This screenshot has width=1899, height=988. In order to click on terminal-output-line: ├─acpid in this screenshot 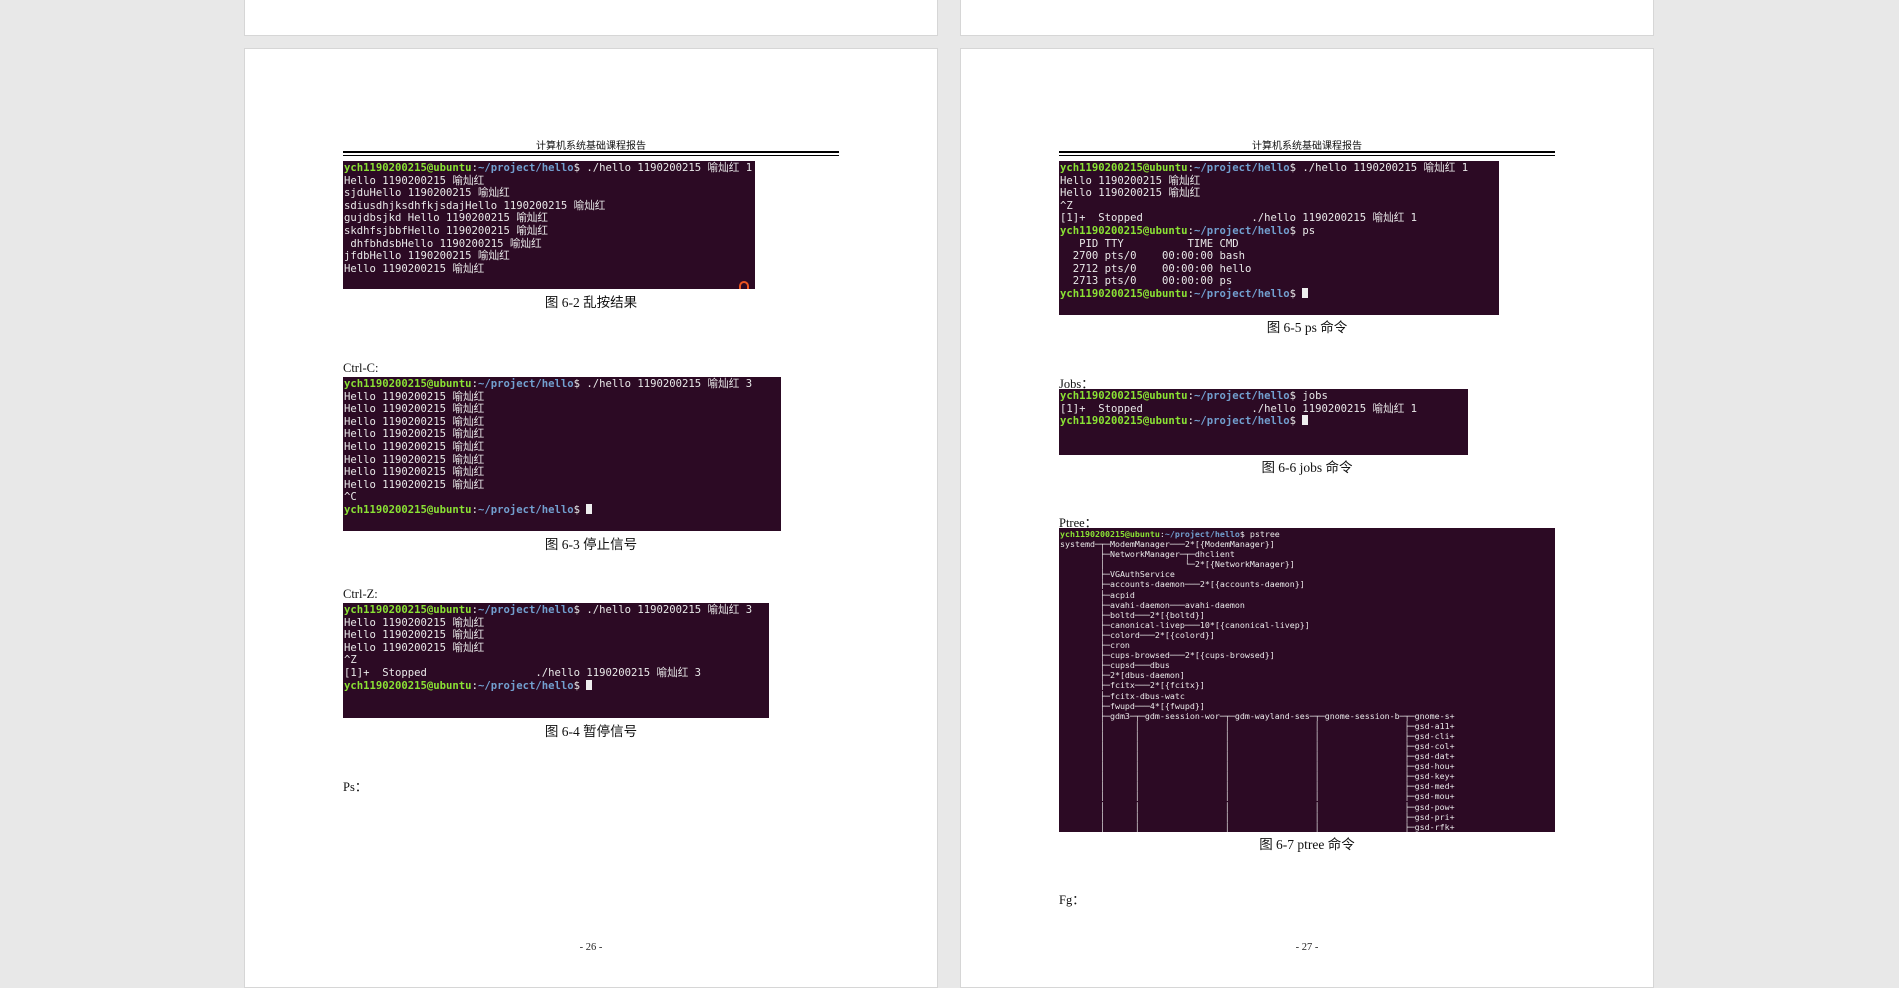, I will do `click(1307, 595)`.